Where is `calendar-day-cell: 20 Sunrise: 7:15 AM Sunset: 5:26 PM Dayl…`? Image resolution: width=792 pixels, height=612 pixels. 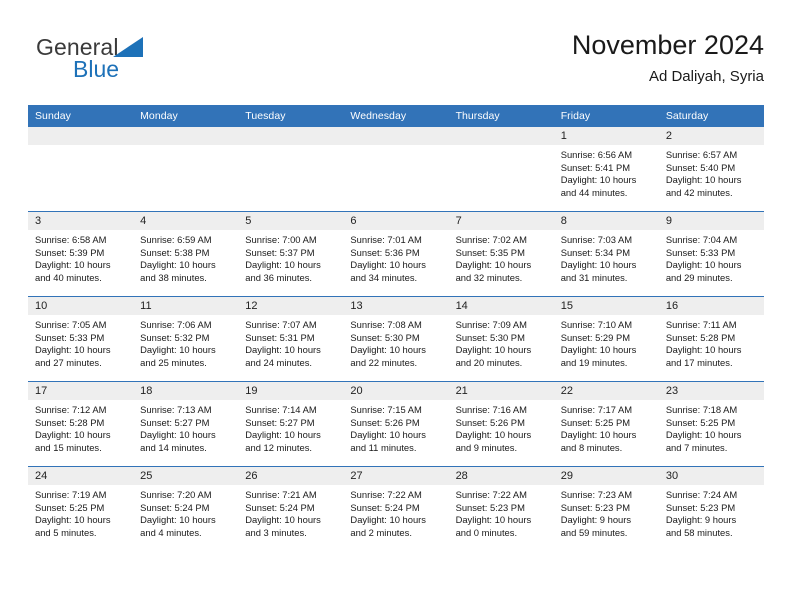 calendar-day-cell: 20 Sunrise: 7:15 AM Sunset: 5:26 PM Dayl… is located at coordinates (396, 424).